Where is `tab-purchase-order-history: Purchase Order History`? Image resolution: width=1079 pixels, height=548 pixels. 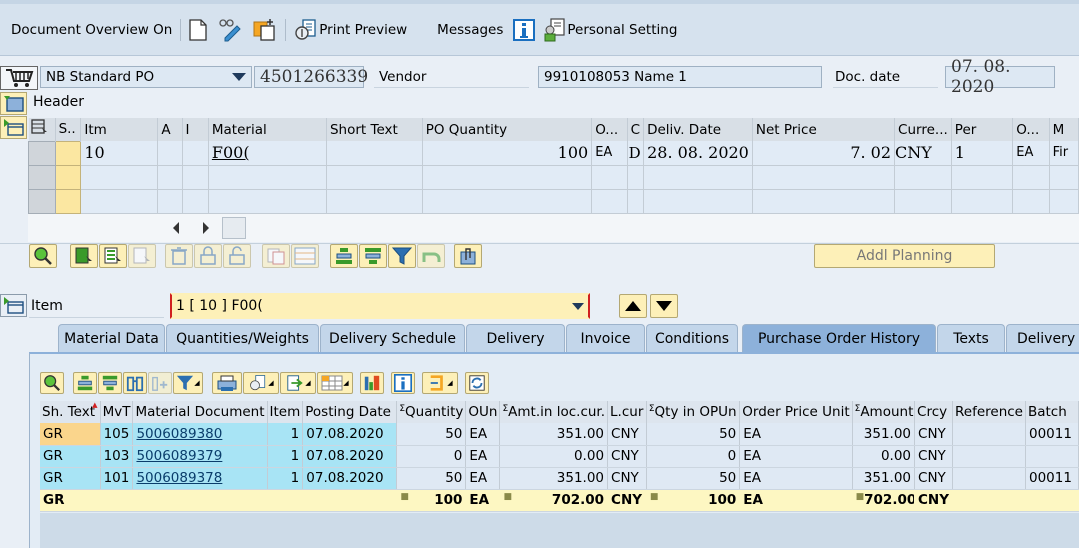
tab-purchase-order-history: Purchase Order History is located at coordinates (839, 338).